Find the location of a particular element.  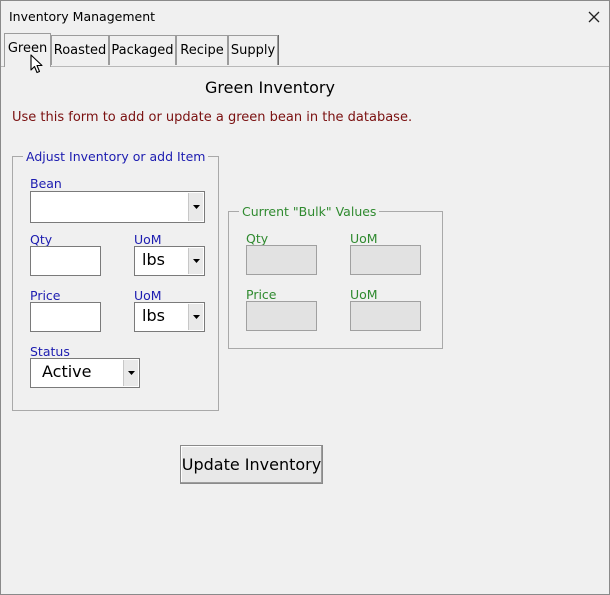

status-dropdown-button is located at coordinates (130, 373).